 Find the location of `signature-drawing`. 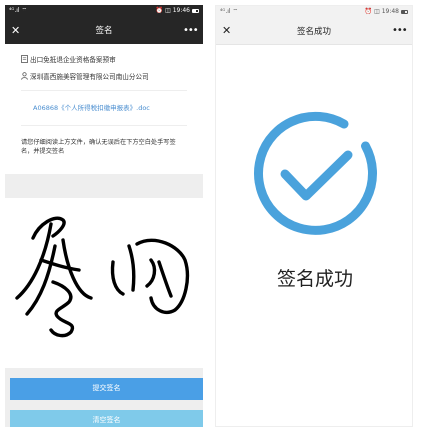

signature-drawing is located at coordinates (102, 277).